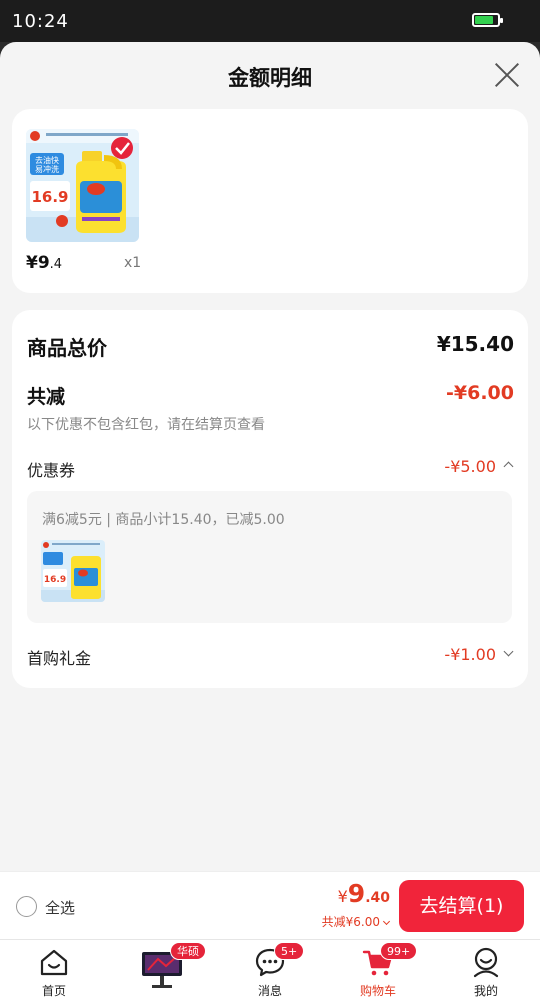 Image resolution: width=540 pixels, height=1003 pixels. I want to click on tab-cart: 99+ 购物车, so click(378, 971).